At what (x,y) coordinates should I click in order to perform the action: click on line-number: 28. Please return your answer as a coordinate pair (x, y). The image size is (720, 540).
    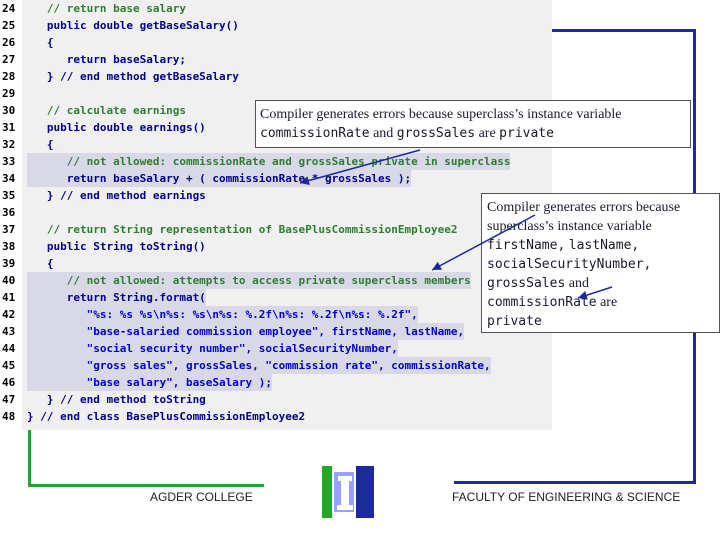
    Looking at the image, I should click on (9, 76).